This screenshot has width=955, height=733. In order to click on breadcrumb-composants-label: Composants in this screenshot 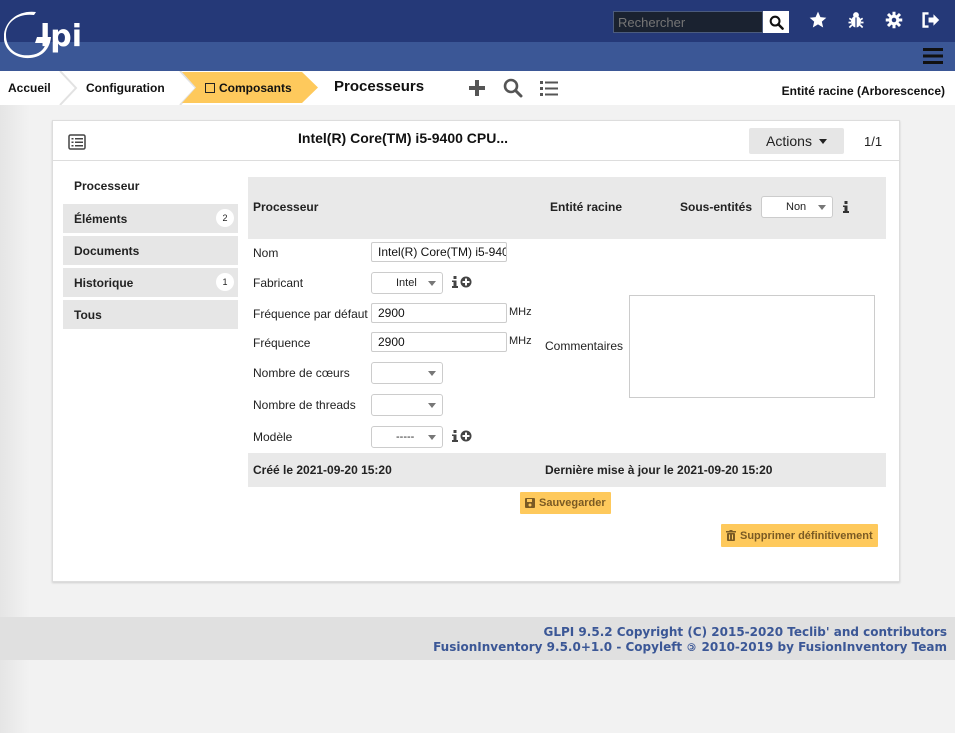, I will do `click(255, 88)`.